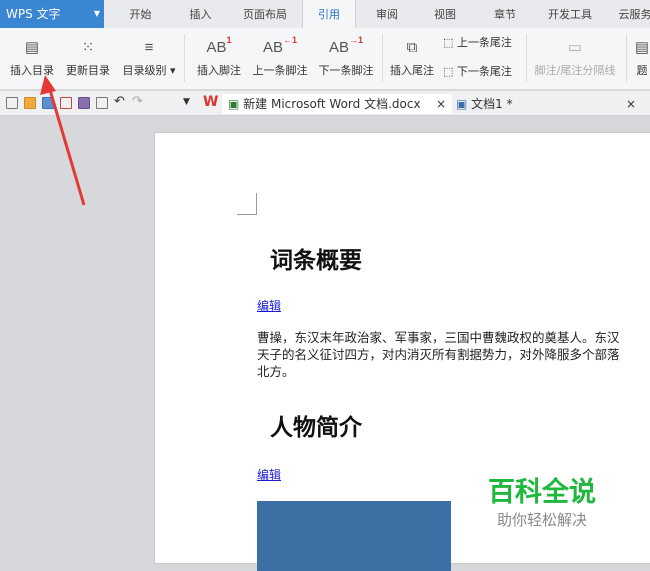  Describe the element at coordinates (63, 140) in the screenshot. I see `red-arrow-annotation` at that location.